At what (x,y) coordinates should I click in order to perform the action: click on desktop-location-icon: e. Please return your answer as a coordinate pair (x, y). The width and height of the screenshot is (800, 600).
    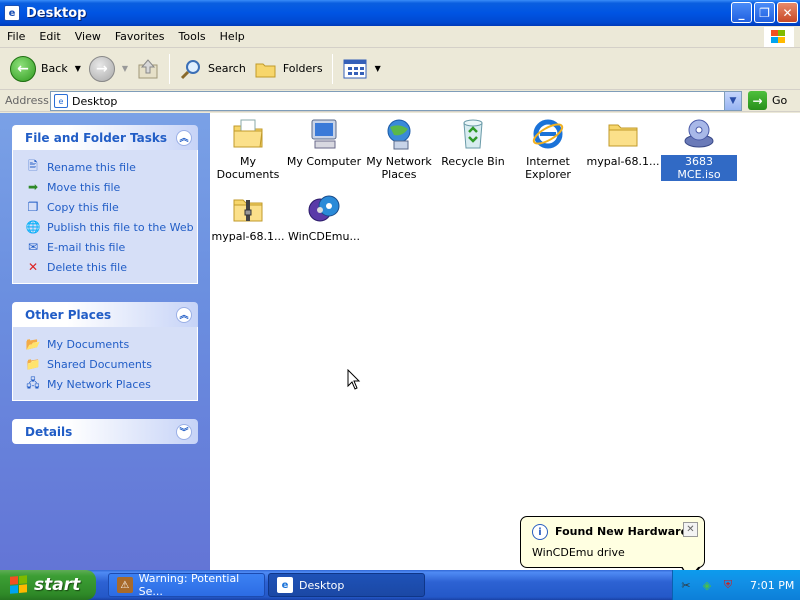
    Looking at the image, I should click on (61, 101).